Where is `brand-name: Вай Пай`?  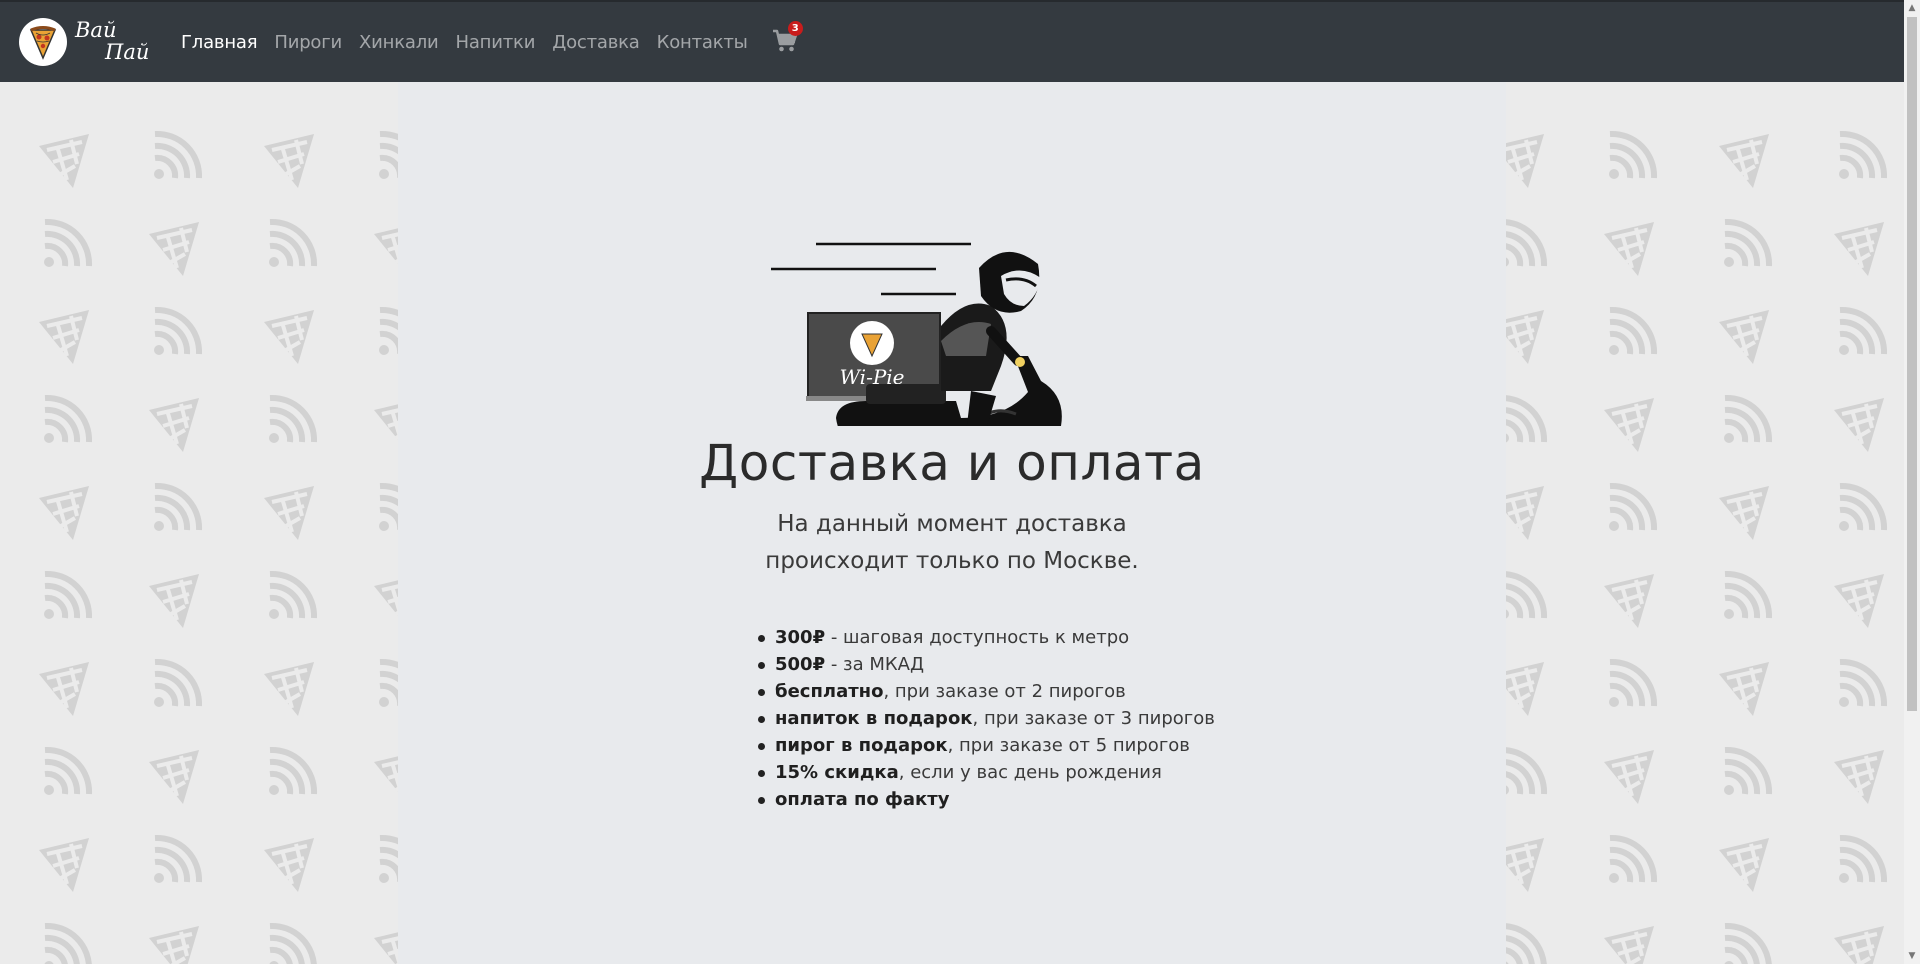 brand-name: Вай Пай is located at coordinates (117, 42).